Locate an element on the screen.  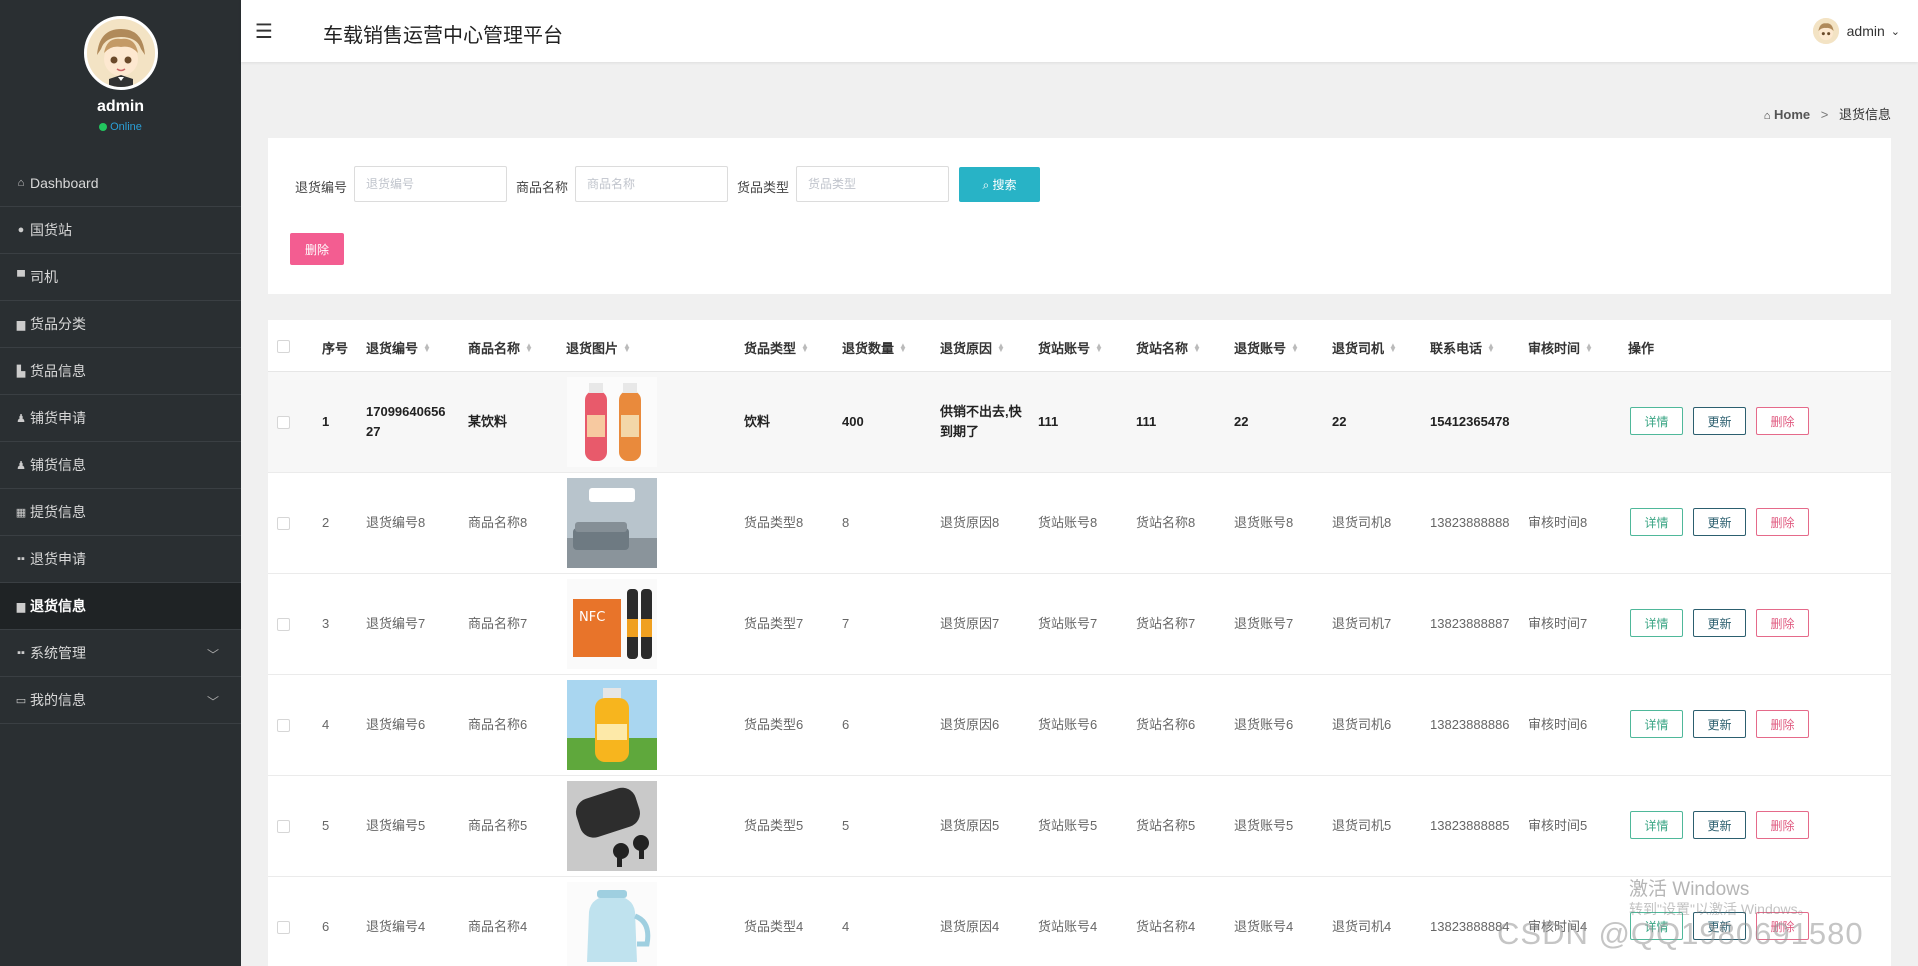
column-header-10: 退货司机 ▲ ▼ is located at coordinates (1364, 347).